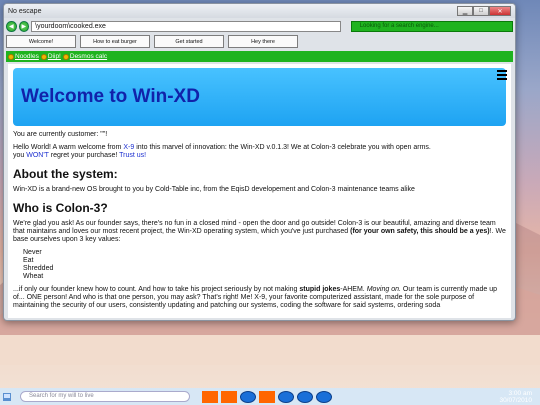  I want to click on closing-bold: stupid jokes, so click(320, 289).